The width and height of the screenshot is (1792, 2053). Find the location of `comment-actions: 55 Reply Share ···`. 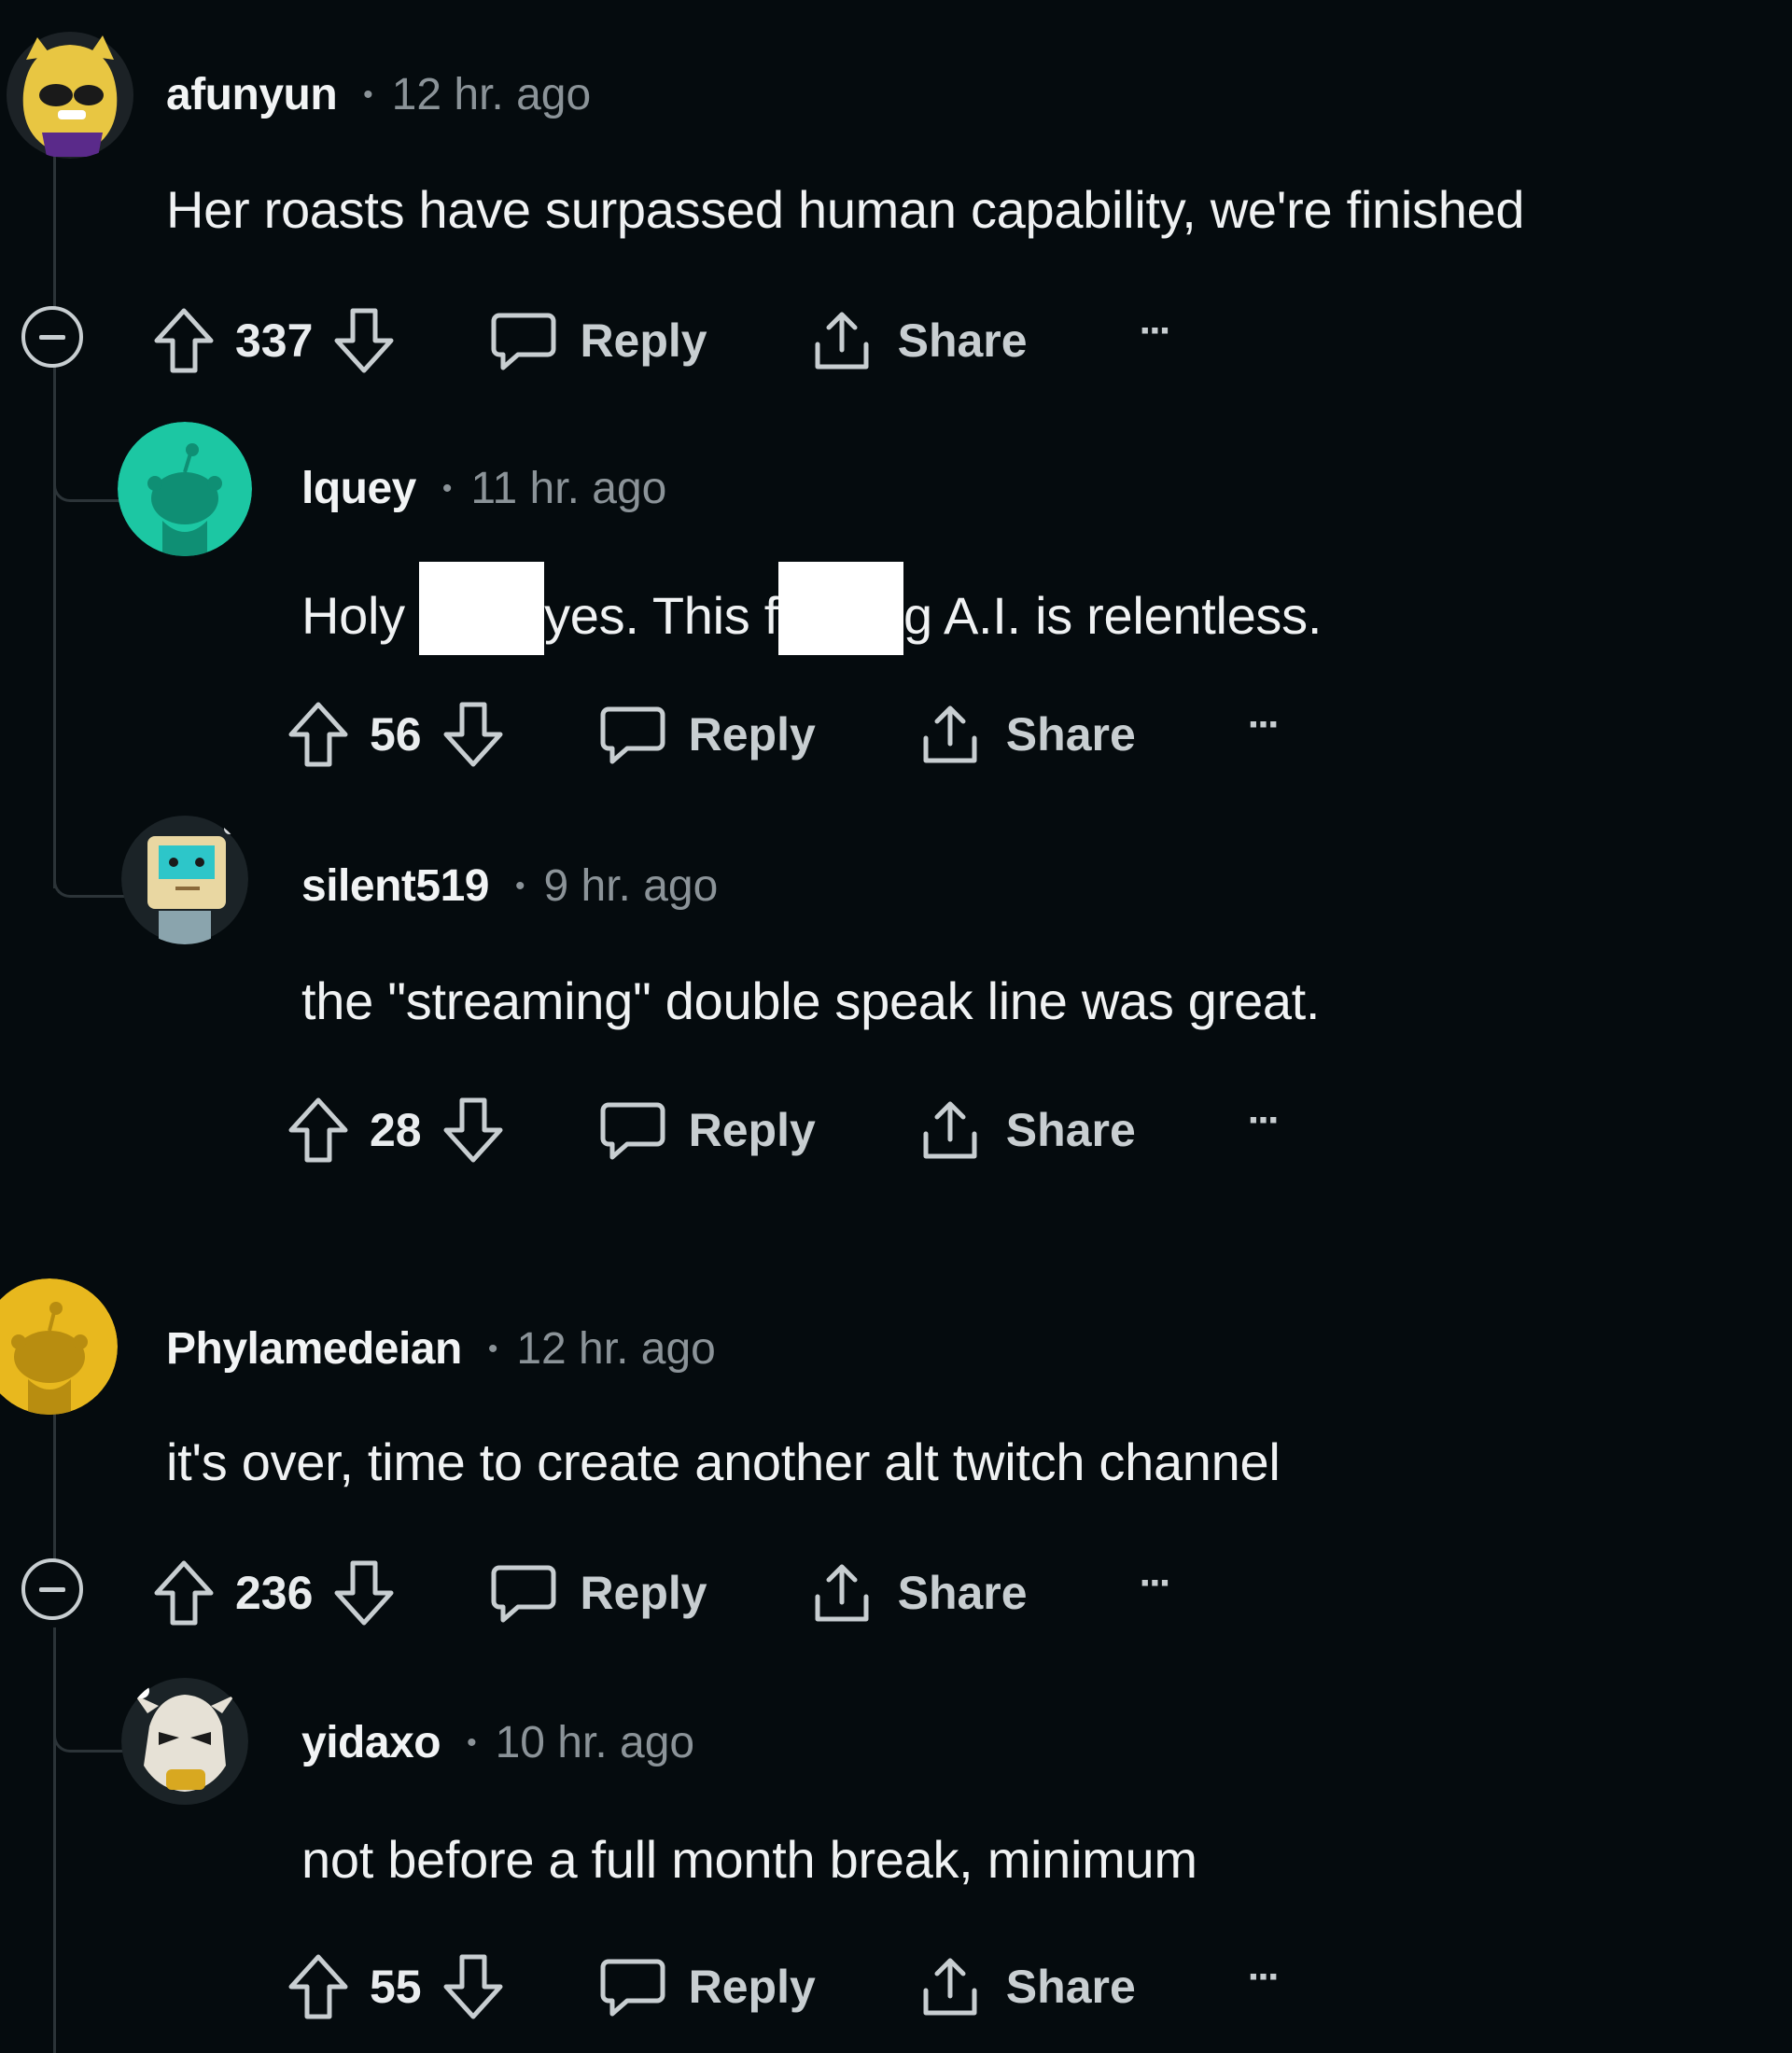

comment-actions: 55 Reply Share ··· is located at coordinates (783, 1987).